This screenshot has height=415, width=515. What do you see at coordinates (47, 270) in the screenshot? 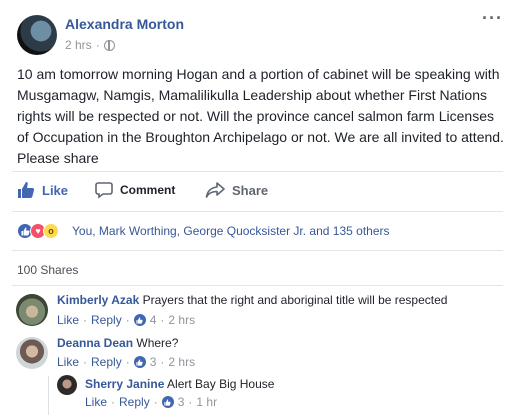
I see `shares-count: 100 Shares` at bounding box center [47, 270].